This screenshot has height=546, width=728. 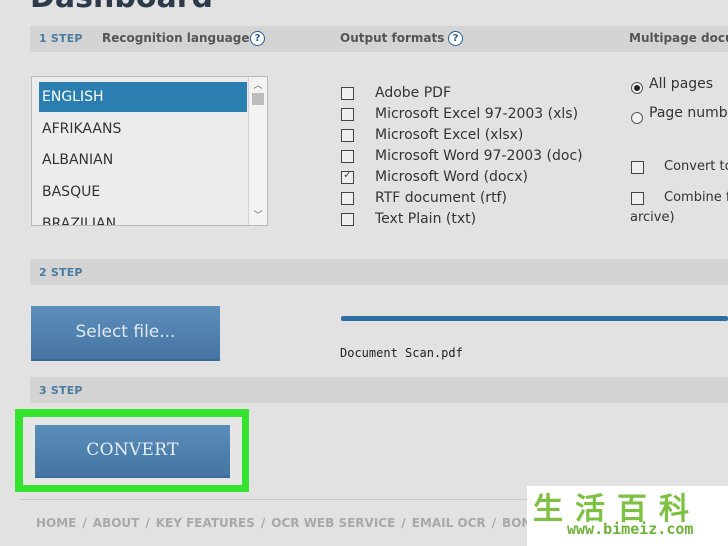 What do you see at coordinates (143, 97) in the screenshot?
I see `language-option-english: ENGLISH` at bounding box center [143, 97].